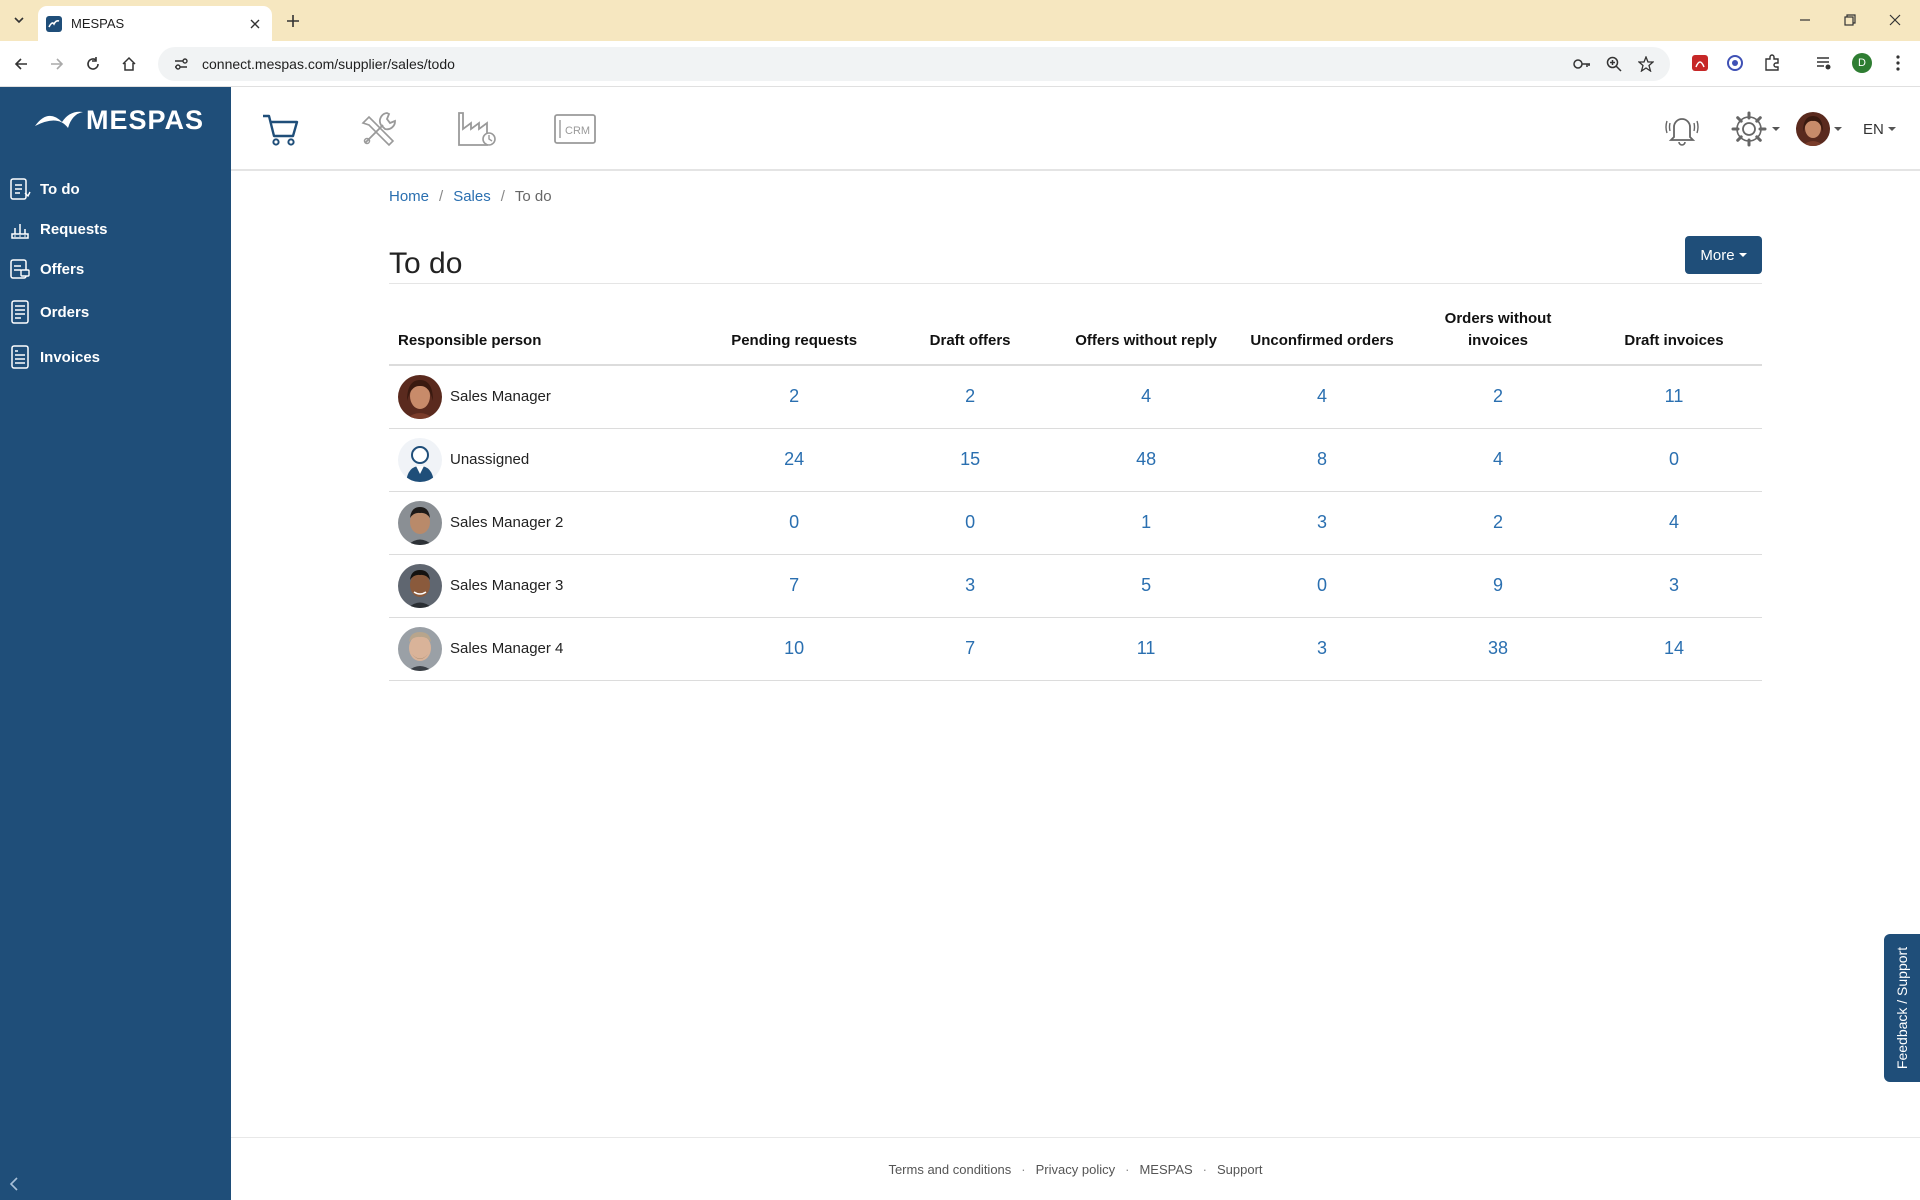 Image resolution: width=1920 pixels, height=1200 pixels. Describe the element at coordinates (970, 459) in the screenshot. I see `draft-offers-link: 15` at that location.